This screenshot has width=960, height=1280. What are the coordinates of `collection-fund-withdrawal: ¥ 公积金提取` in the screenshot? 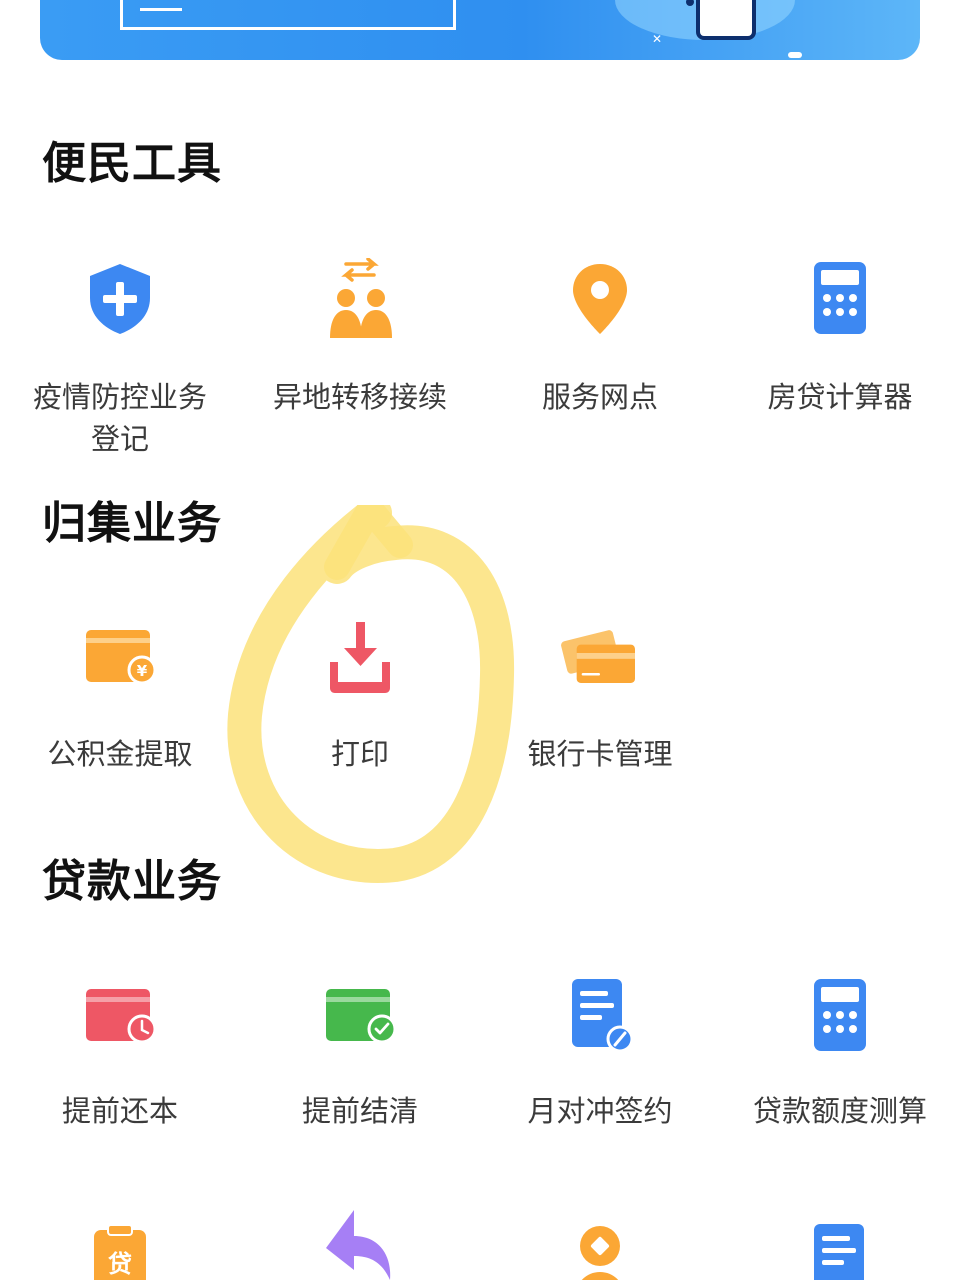 It's located at (120, 703).